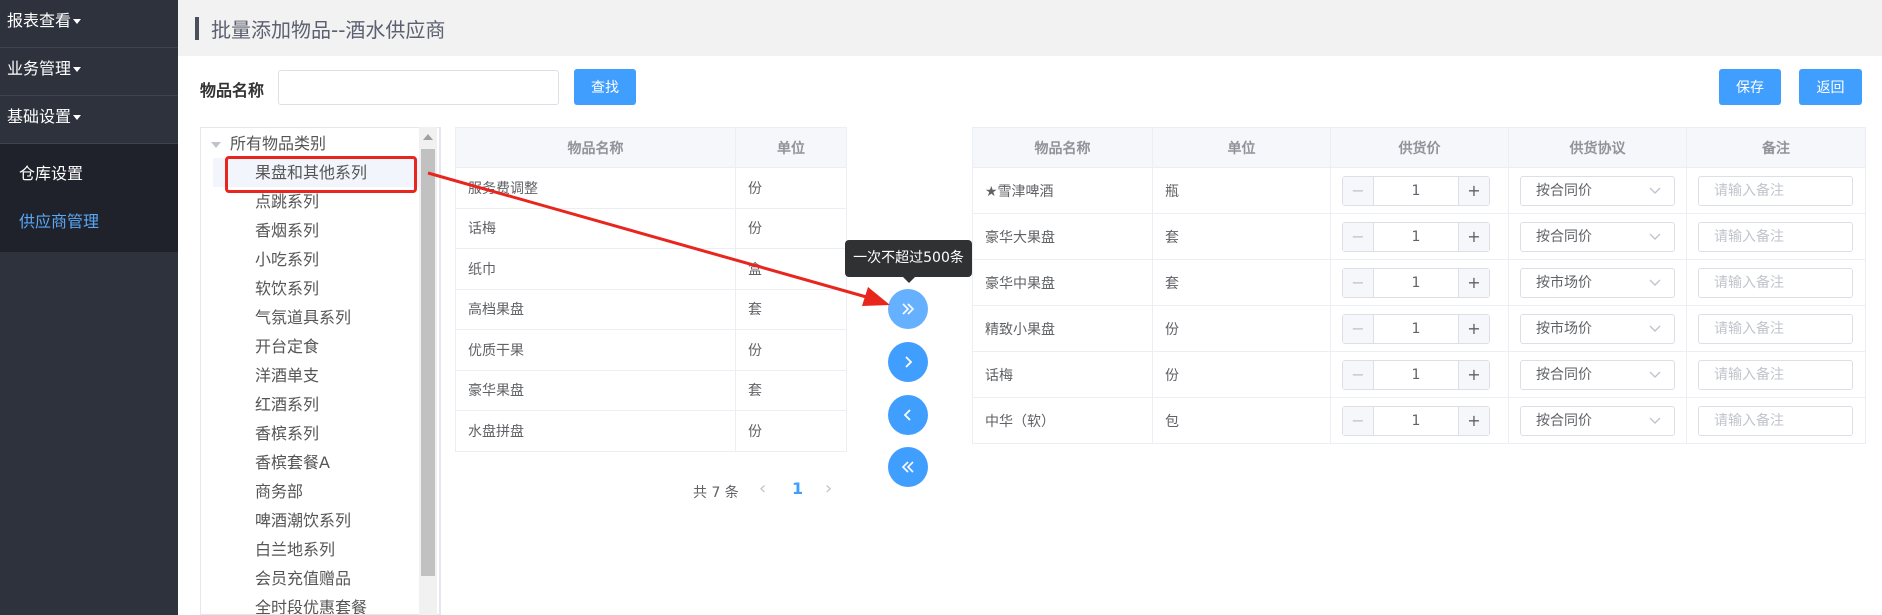 This screenshot has width=1882, height=615. I want to click on pagination-prev-icon: ‹, so click(762, 488).